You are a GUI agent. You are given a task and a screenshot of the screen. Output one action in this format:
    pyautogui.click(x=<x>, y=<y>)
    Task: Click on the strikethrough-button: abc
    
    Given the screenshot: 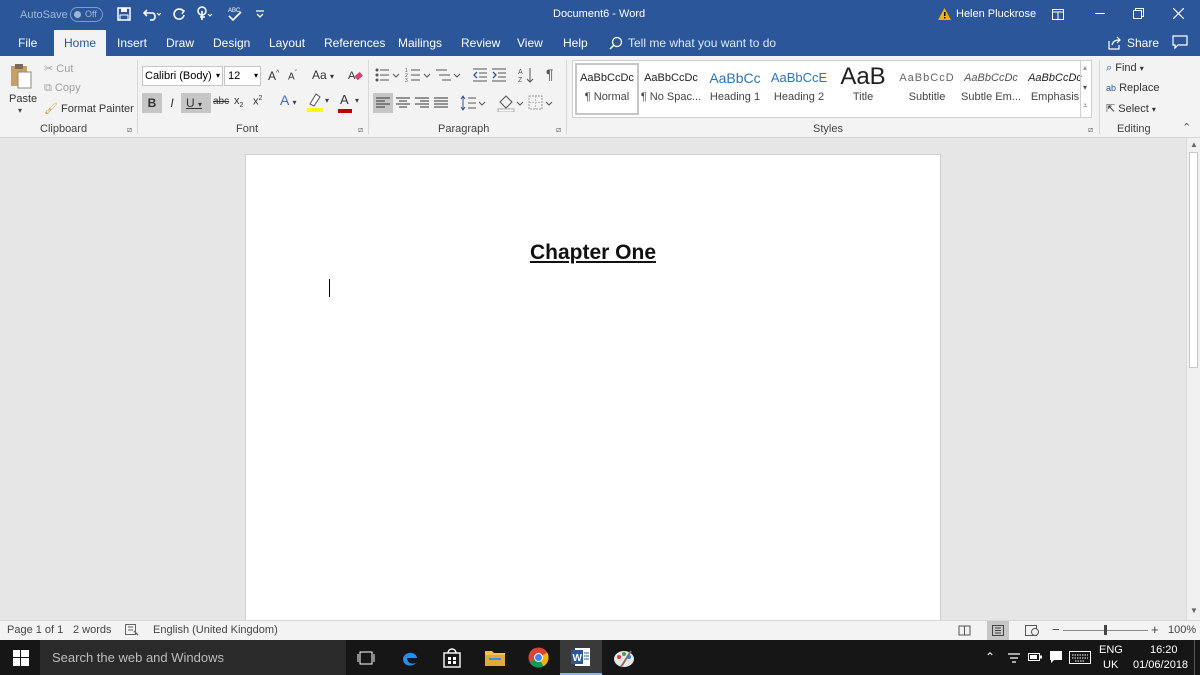 What is the action you would take?
    pyautogui.click(x=221, y=101)
    